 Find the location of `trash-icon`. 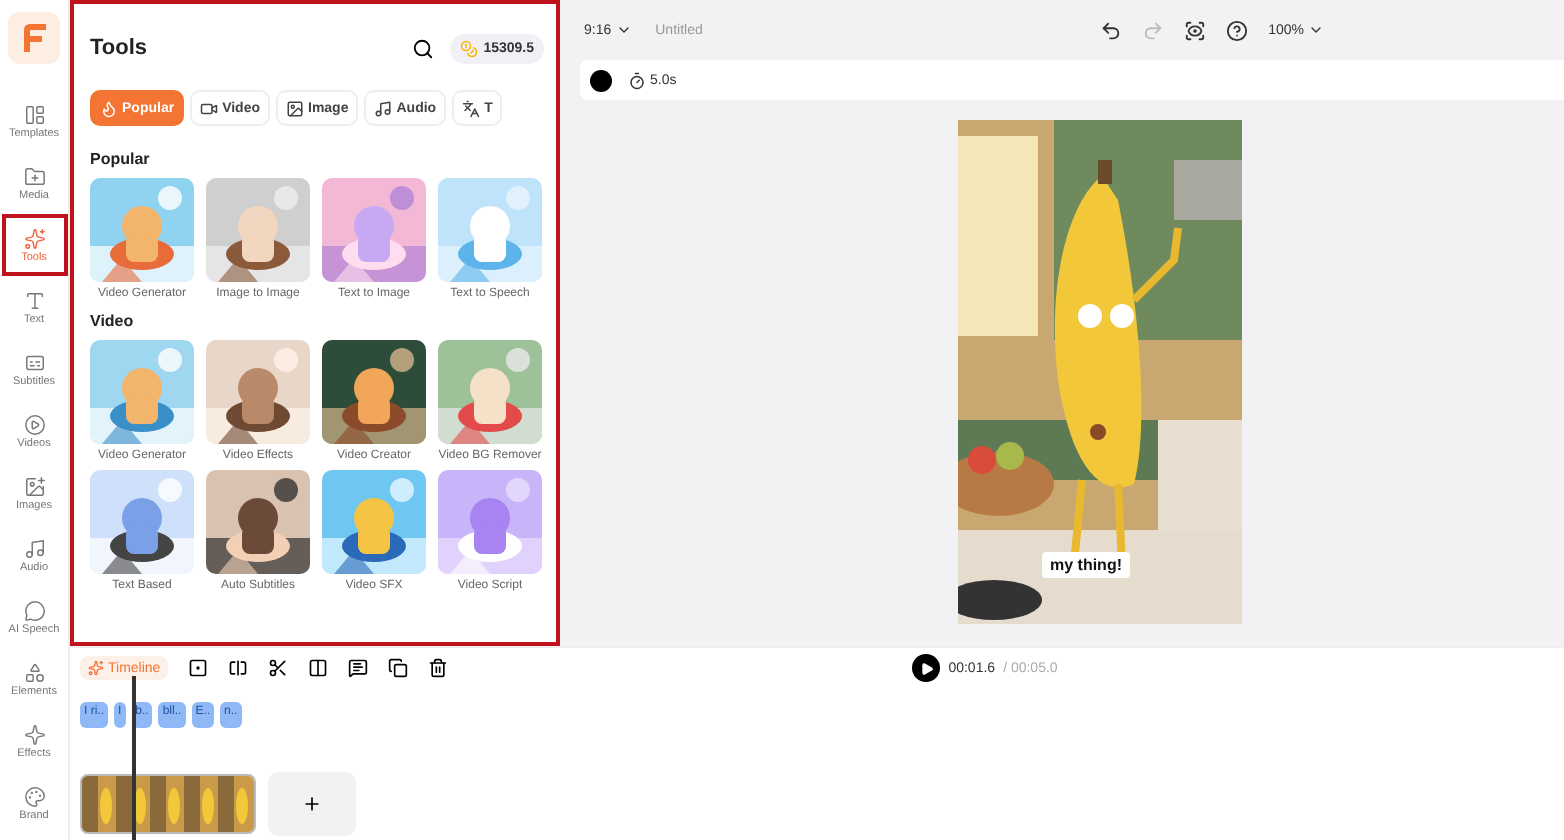

trash-icon is located at coordinates (438, 668).